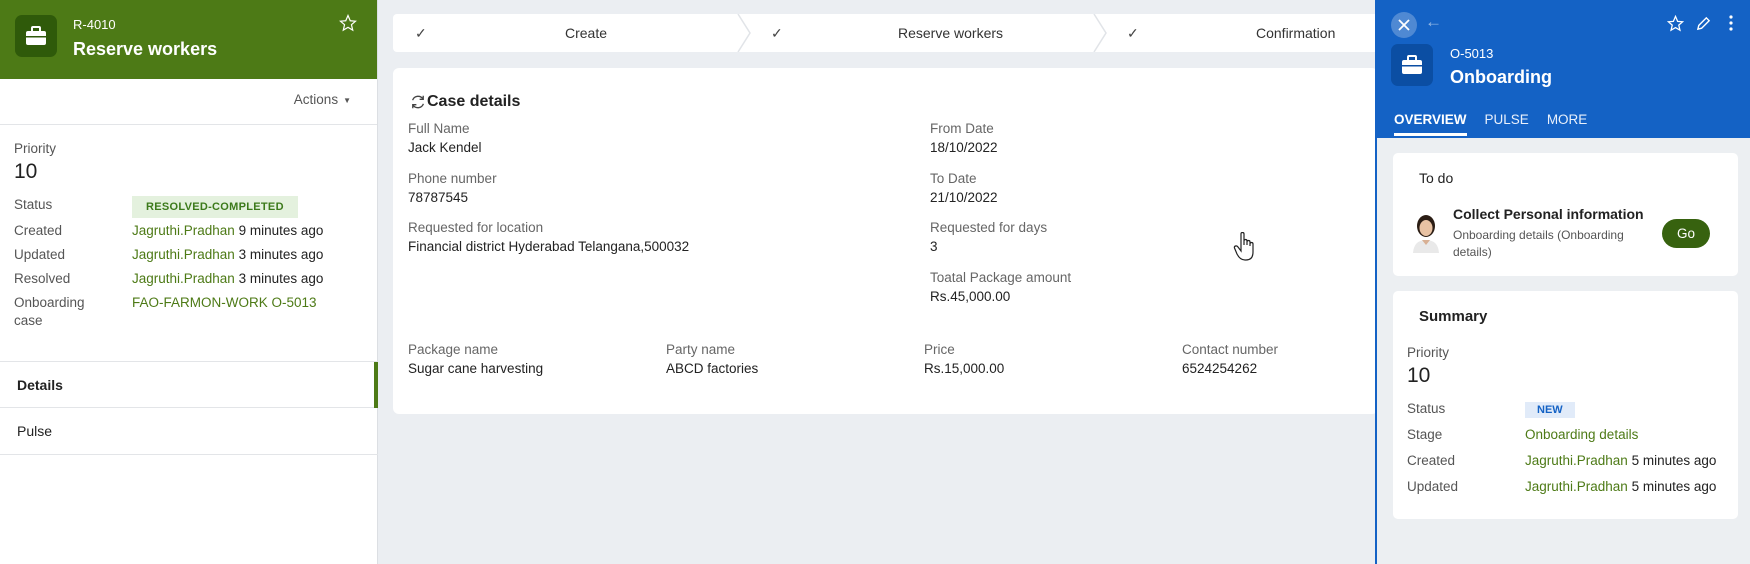 The width and height of the screenshot is (1750, 564). Describe the element at coordinates (988, 237) in the screenshot. I see `requested-days-field: Requested for days 3` at that location.